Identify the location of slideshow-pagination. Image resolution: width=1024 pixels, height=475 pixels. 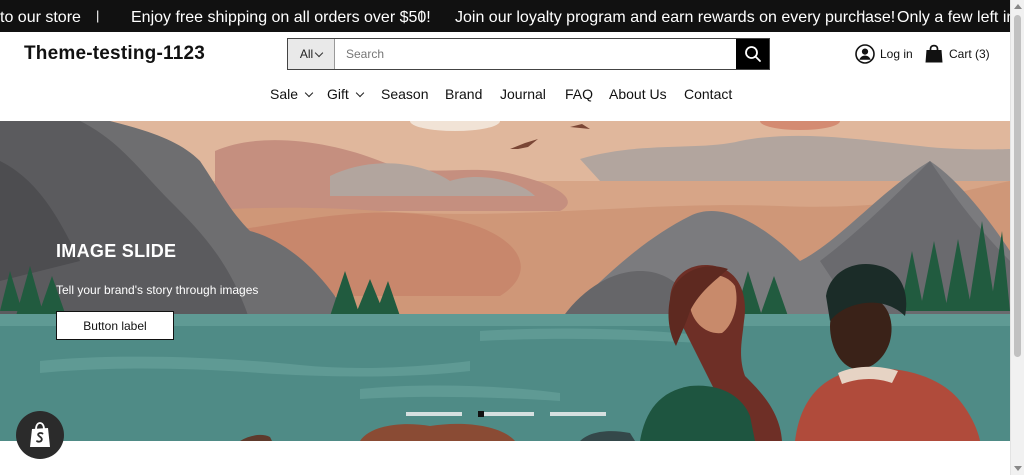
(506, 414).